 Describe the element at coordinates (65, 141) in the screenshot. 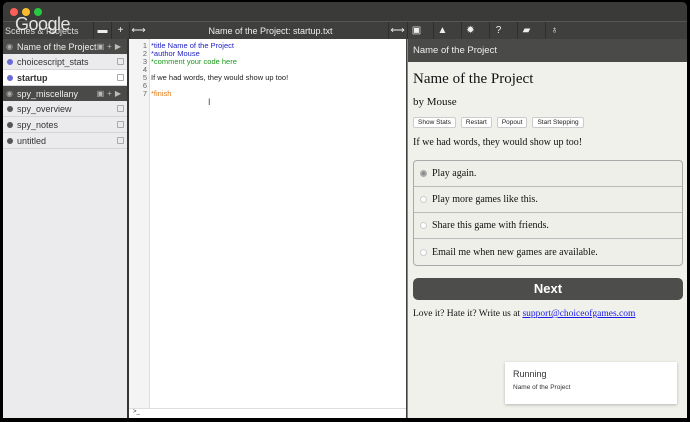

I see `scene-item-untitled: untitled` at that location.